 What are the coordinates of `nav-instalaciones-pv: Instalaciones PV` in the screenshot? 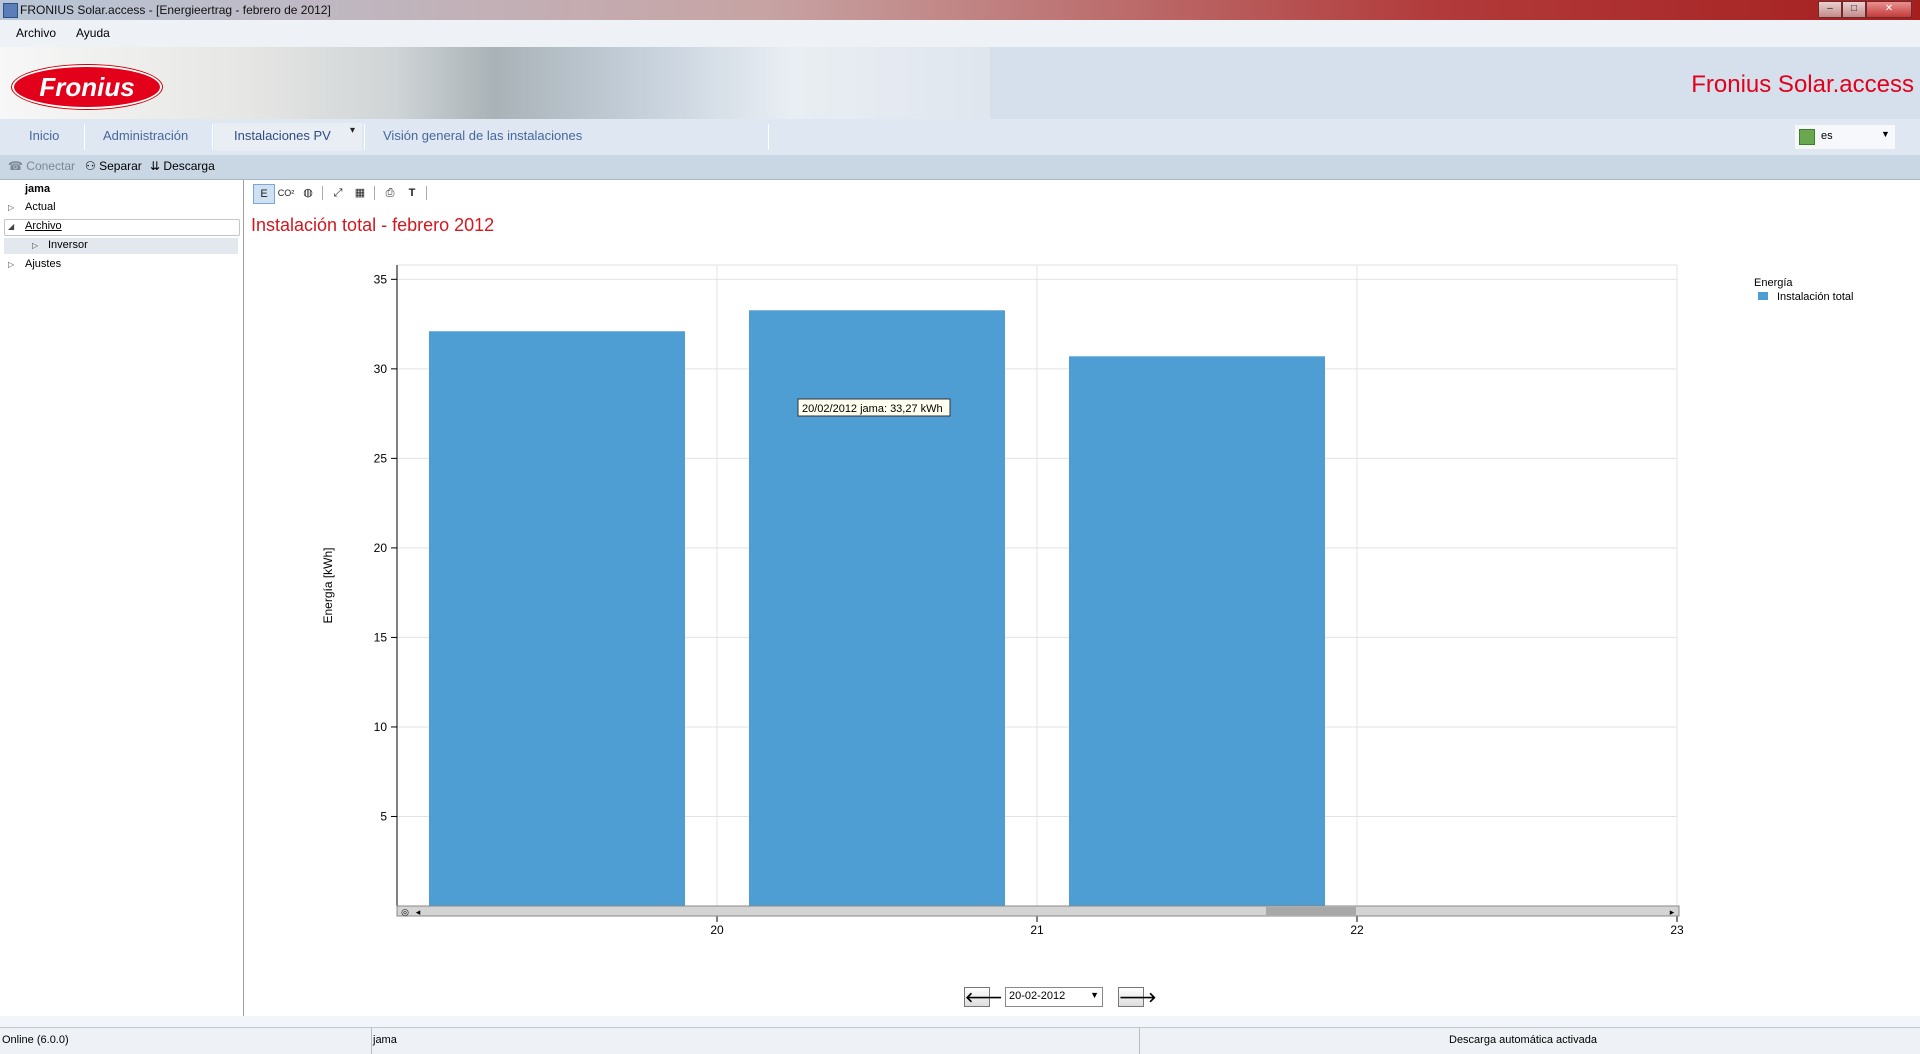 It's located at (282, 135).